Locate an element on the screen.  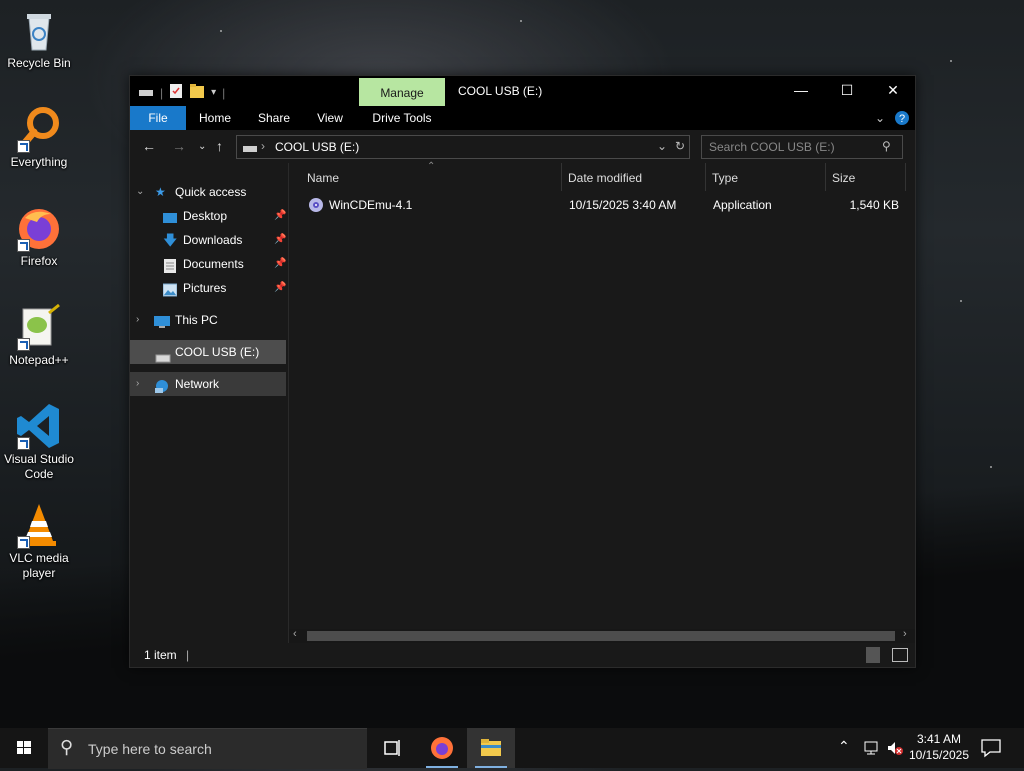
back-button: ← is located at coordinates (149, 146).